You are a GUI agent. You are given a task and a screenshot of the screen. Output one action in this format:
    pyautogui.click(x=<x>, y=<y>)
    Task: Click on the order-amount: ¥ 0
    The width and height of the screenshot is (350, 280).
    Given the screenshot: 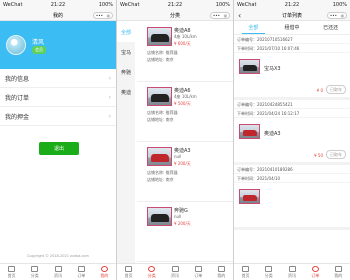 What is the action you would take?
    pyautogui.click(x=319, y=90)
    